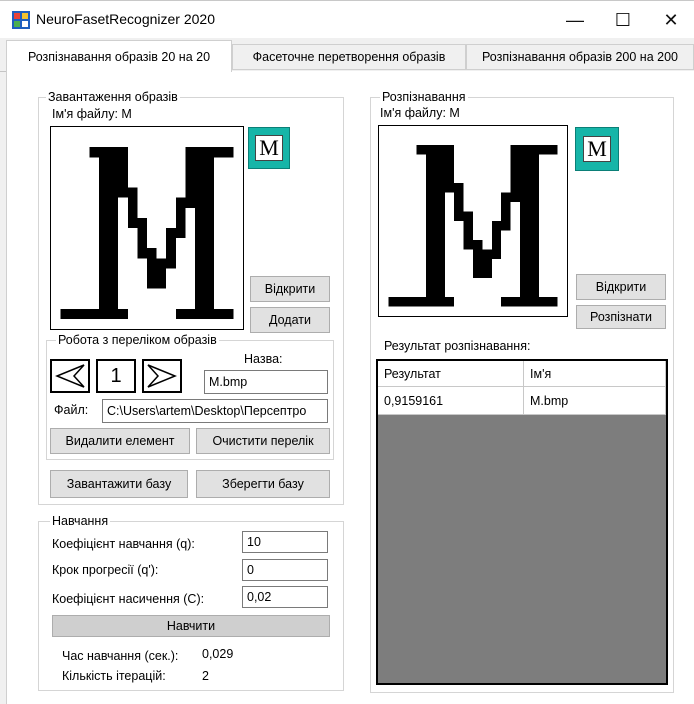 This screenshot has height=704, width=694. I want to click on tab-recognition-200: Розпізнавання образів 200 на 200, so click(580, 57).